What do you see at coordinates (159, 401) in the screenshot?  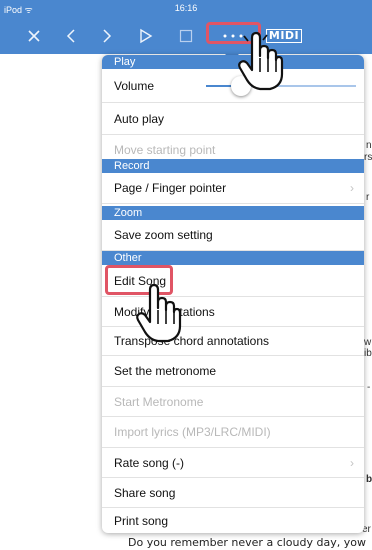 I see `menu-item-label: Start Metronome` at bounding box center [159, 401].